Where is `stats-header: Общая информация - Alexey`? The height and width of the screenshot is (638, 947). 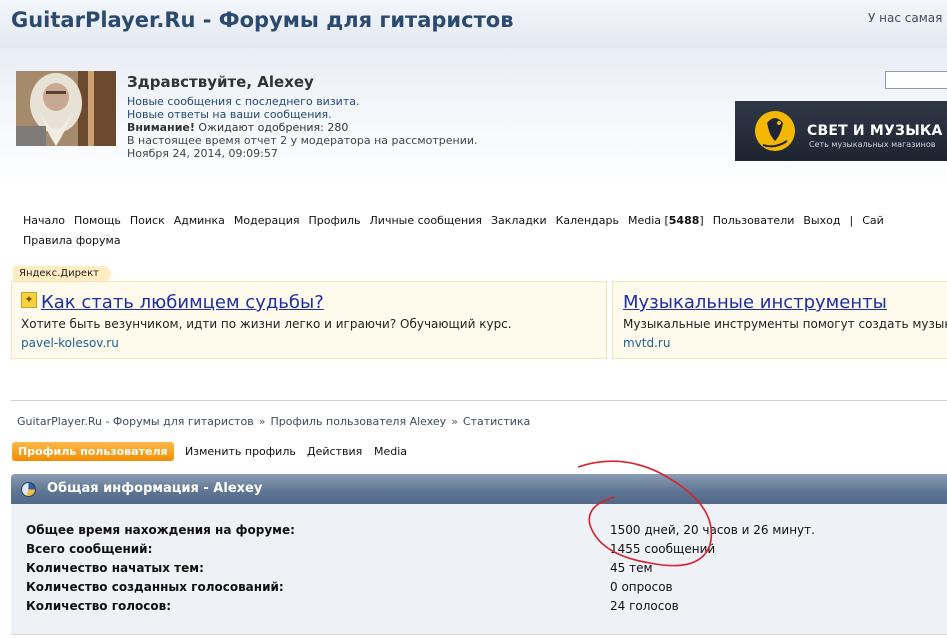 stats-header: Общая информация - Alexey is located at coordinates (479, 489).